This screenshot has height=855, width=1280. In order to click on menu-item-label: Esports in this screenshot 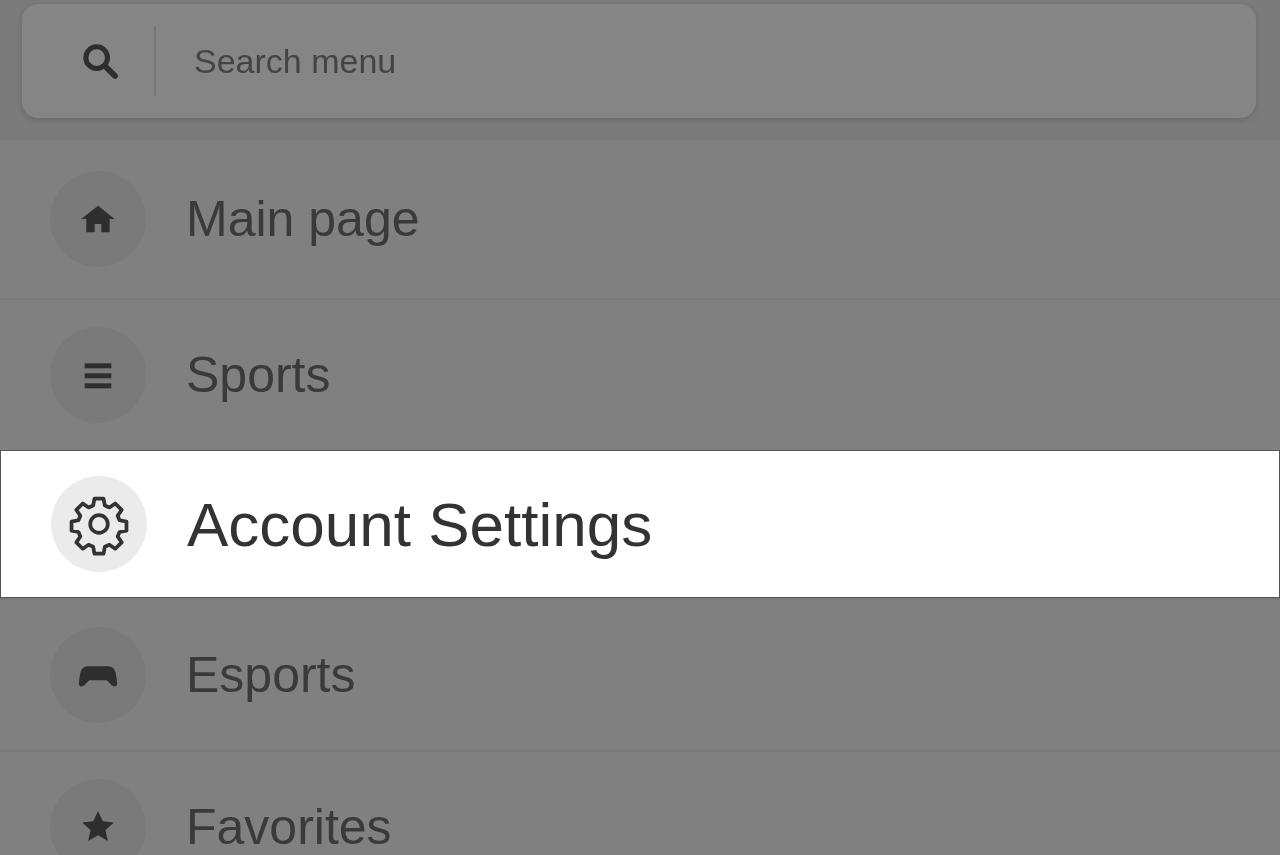, I will do `click(271, 675)`.